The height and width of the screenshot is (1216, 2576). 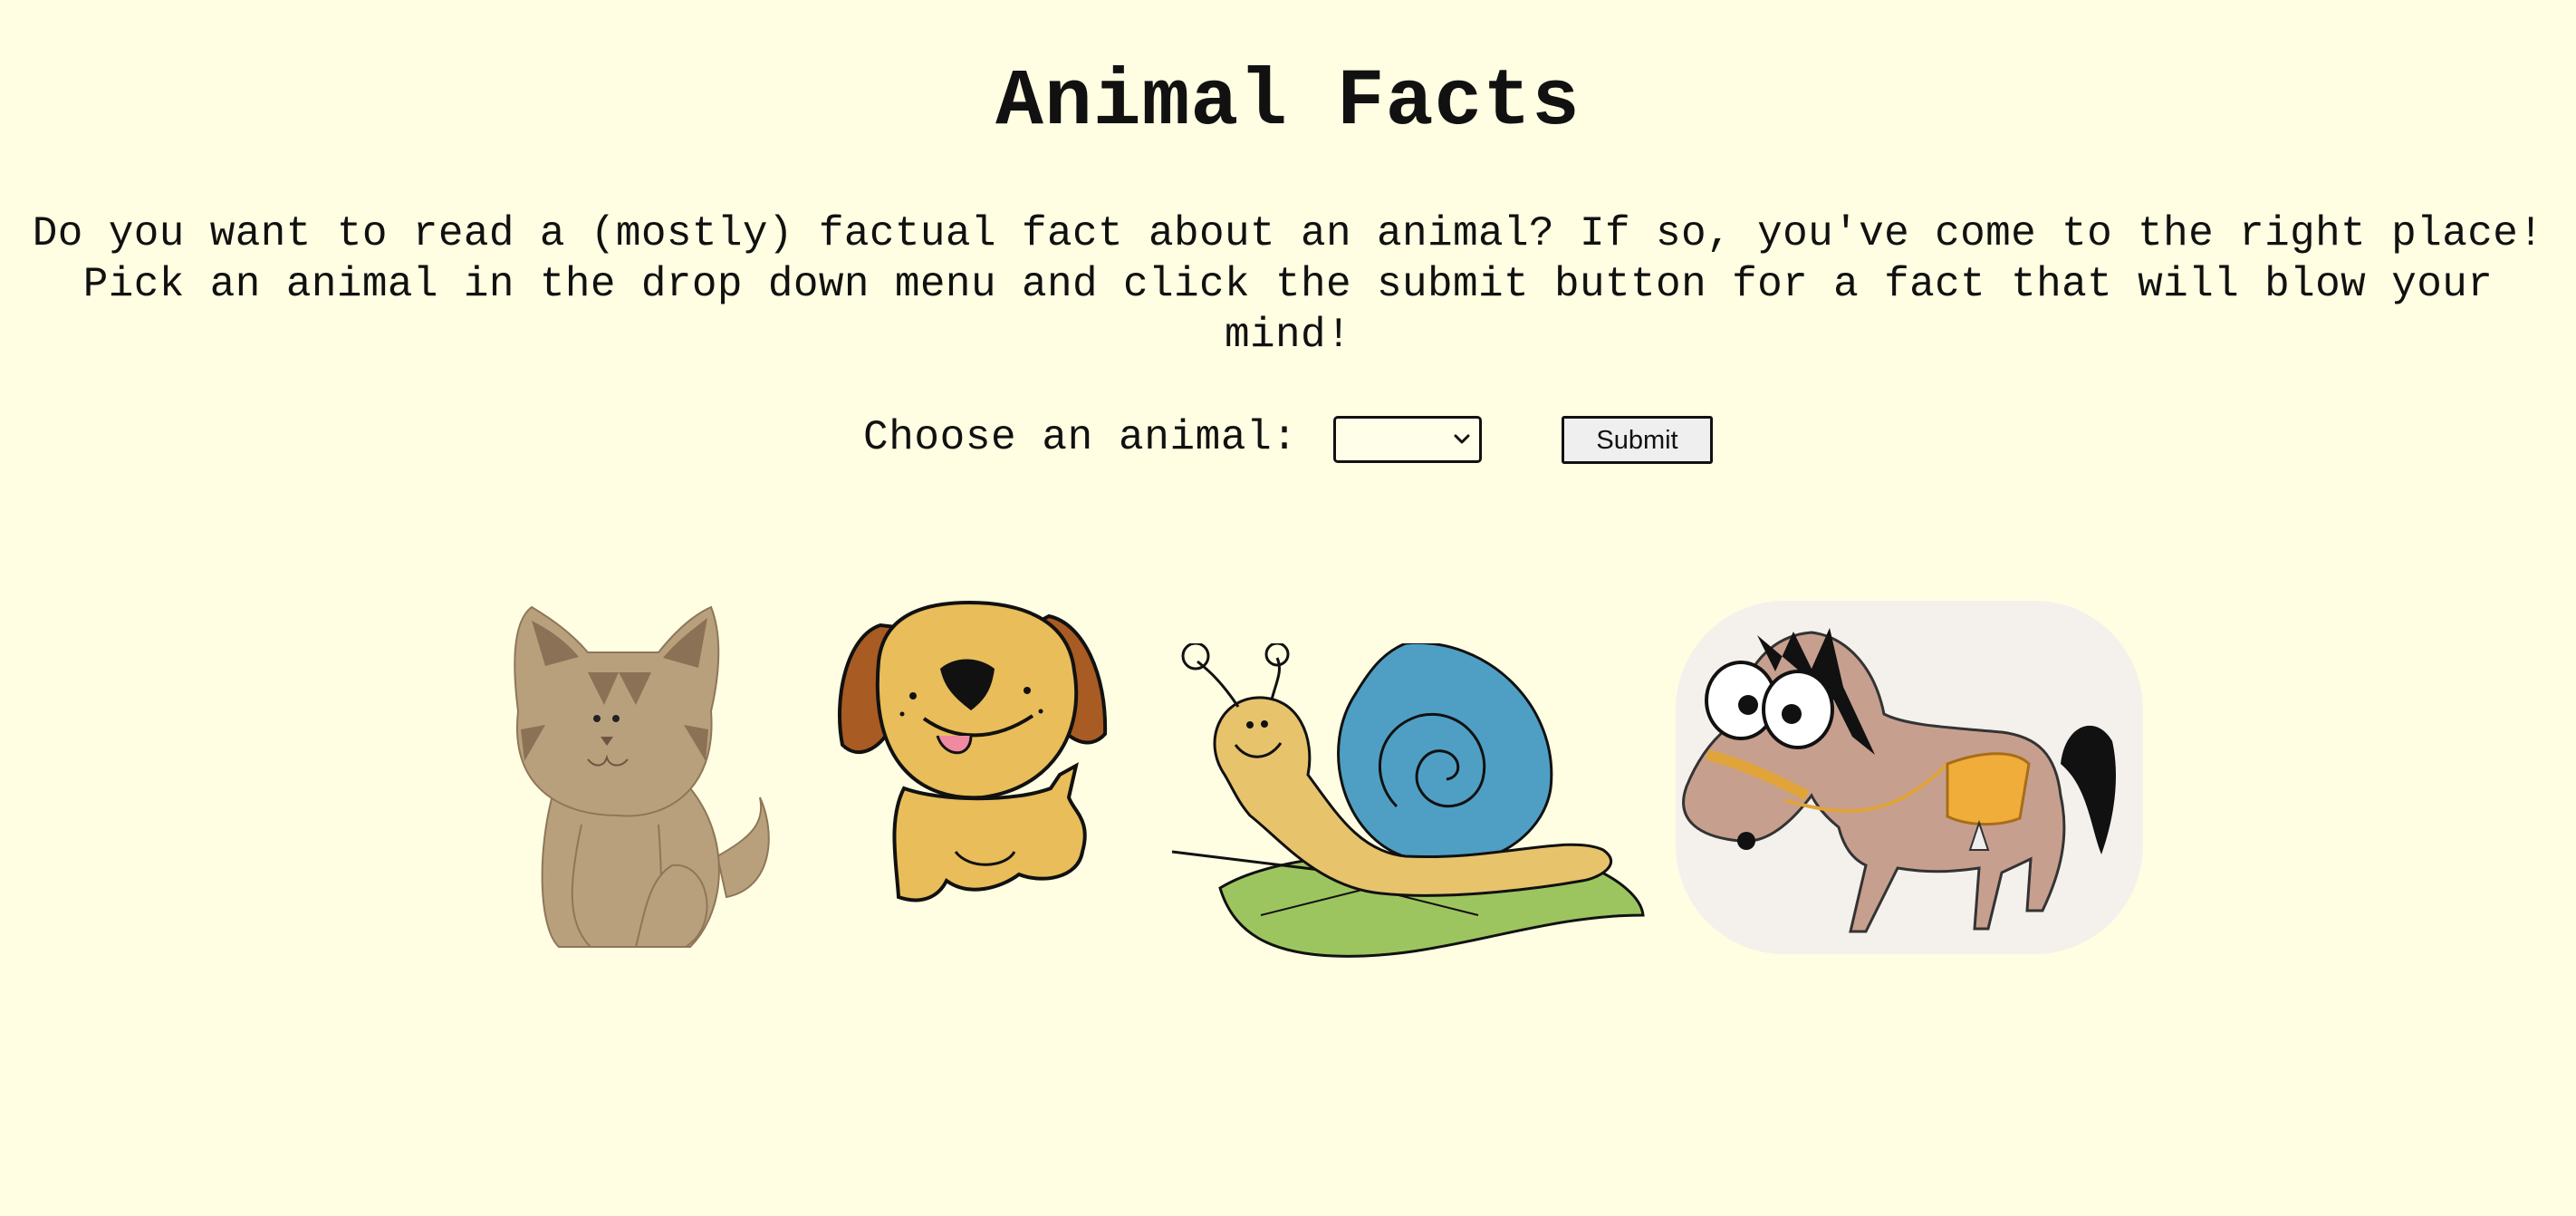 I want to click on submit-button: Submit, so click(x=1637, y=440).